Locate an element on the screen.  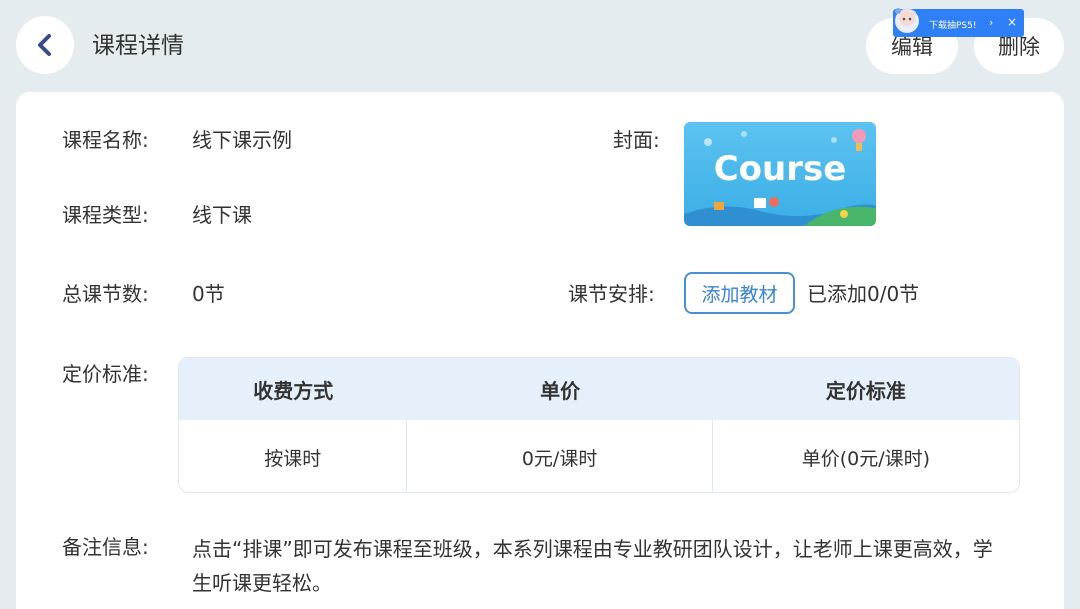
table-cell: 0元/课时 is located at coordinates (560, 456).